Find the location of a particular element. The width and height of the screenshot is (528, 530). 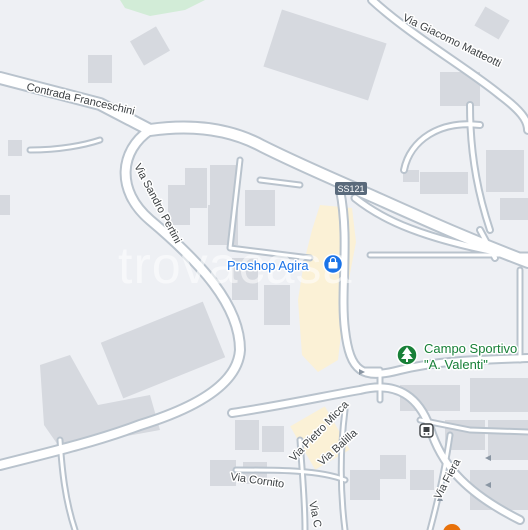

poi-partial-orange is located at coordinates (452, 527).